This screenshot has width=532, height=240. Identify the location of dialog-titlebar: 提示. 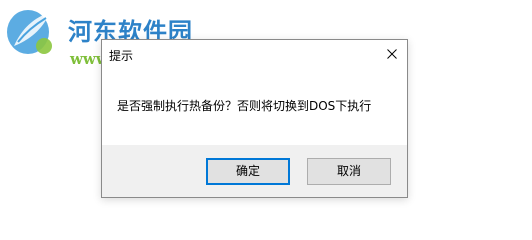
(254, 54).